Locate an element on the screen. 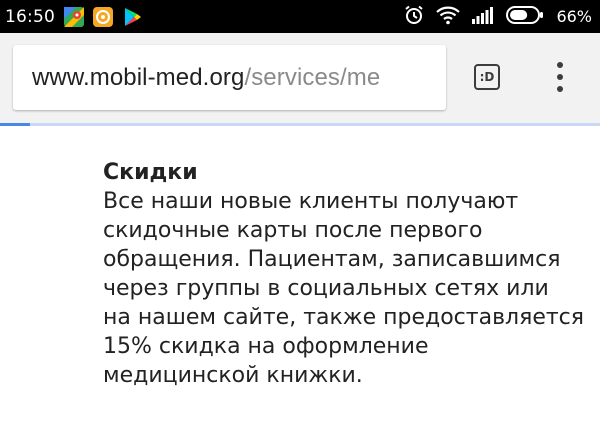 The image size is (600, 433). tab-switcher-button: :D is located at coordinates (487, 77).